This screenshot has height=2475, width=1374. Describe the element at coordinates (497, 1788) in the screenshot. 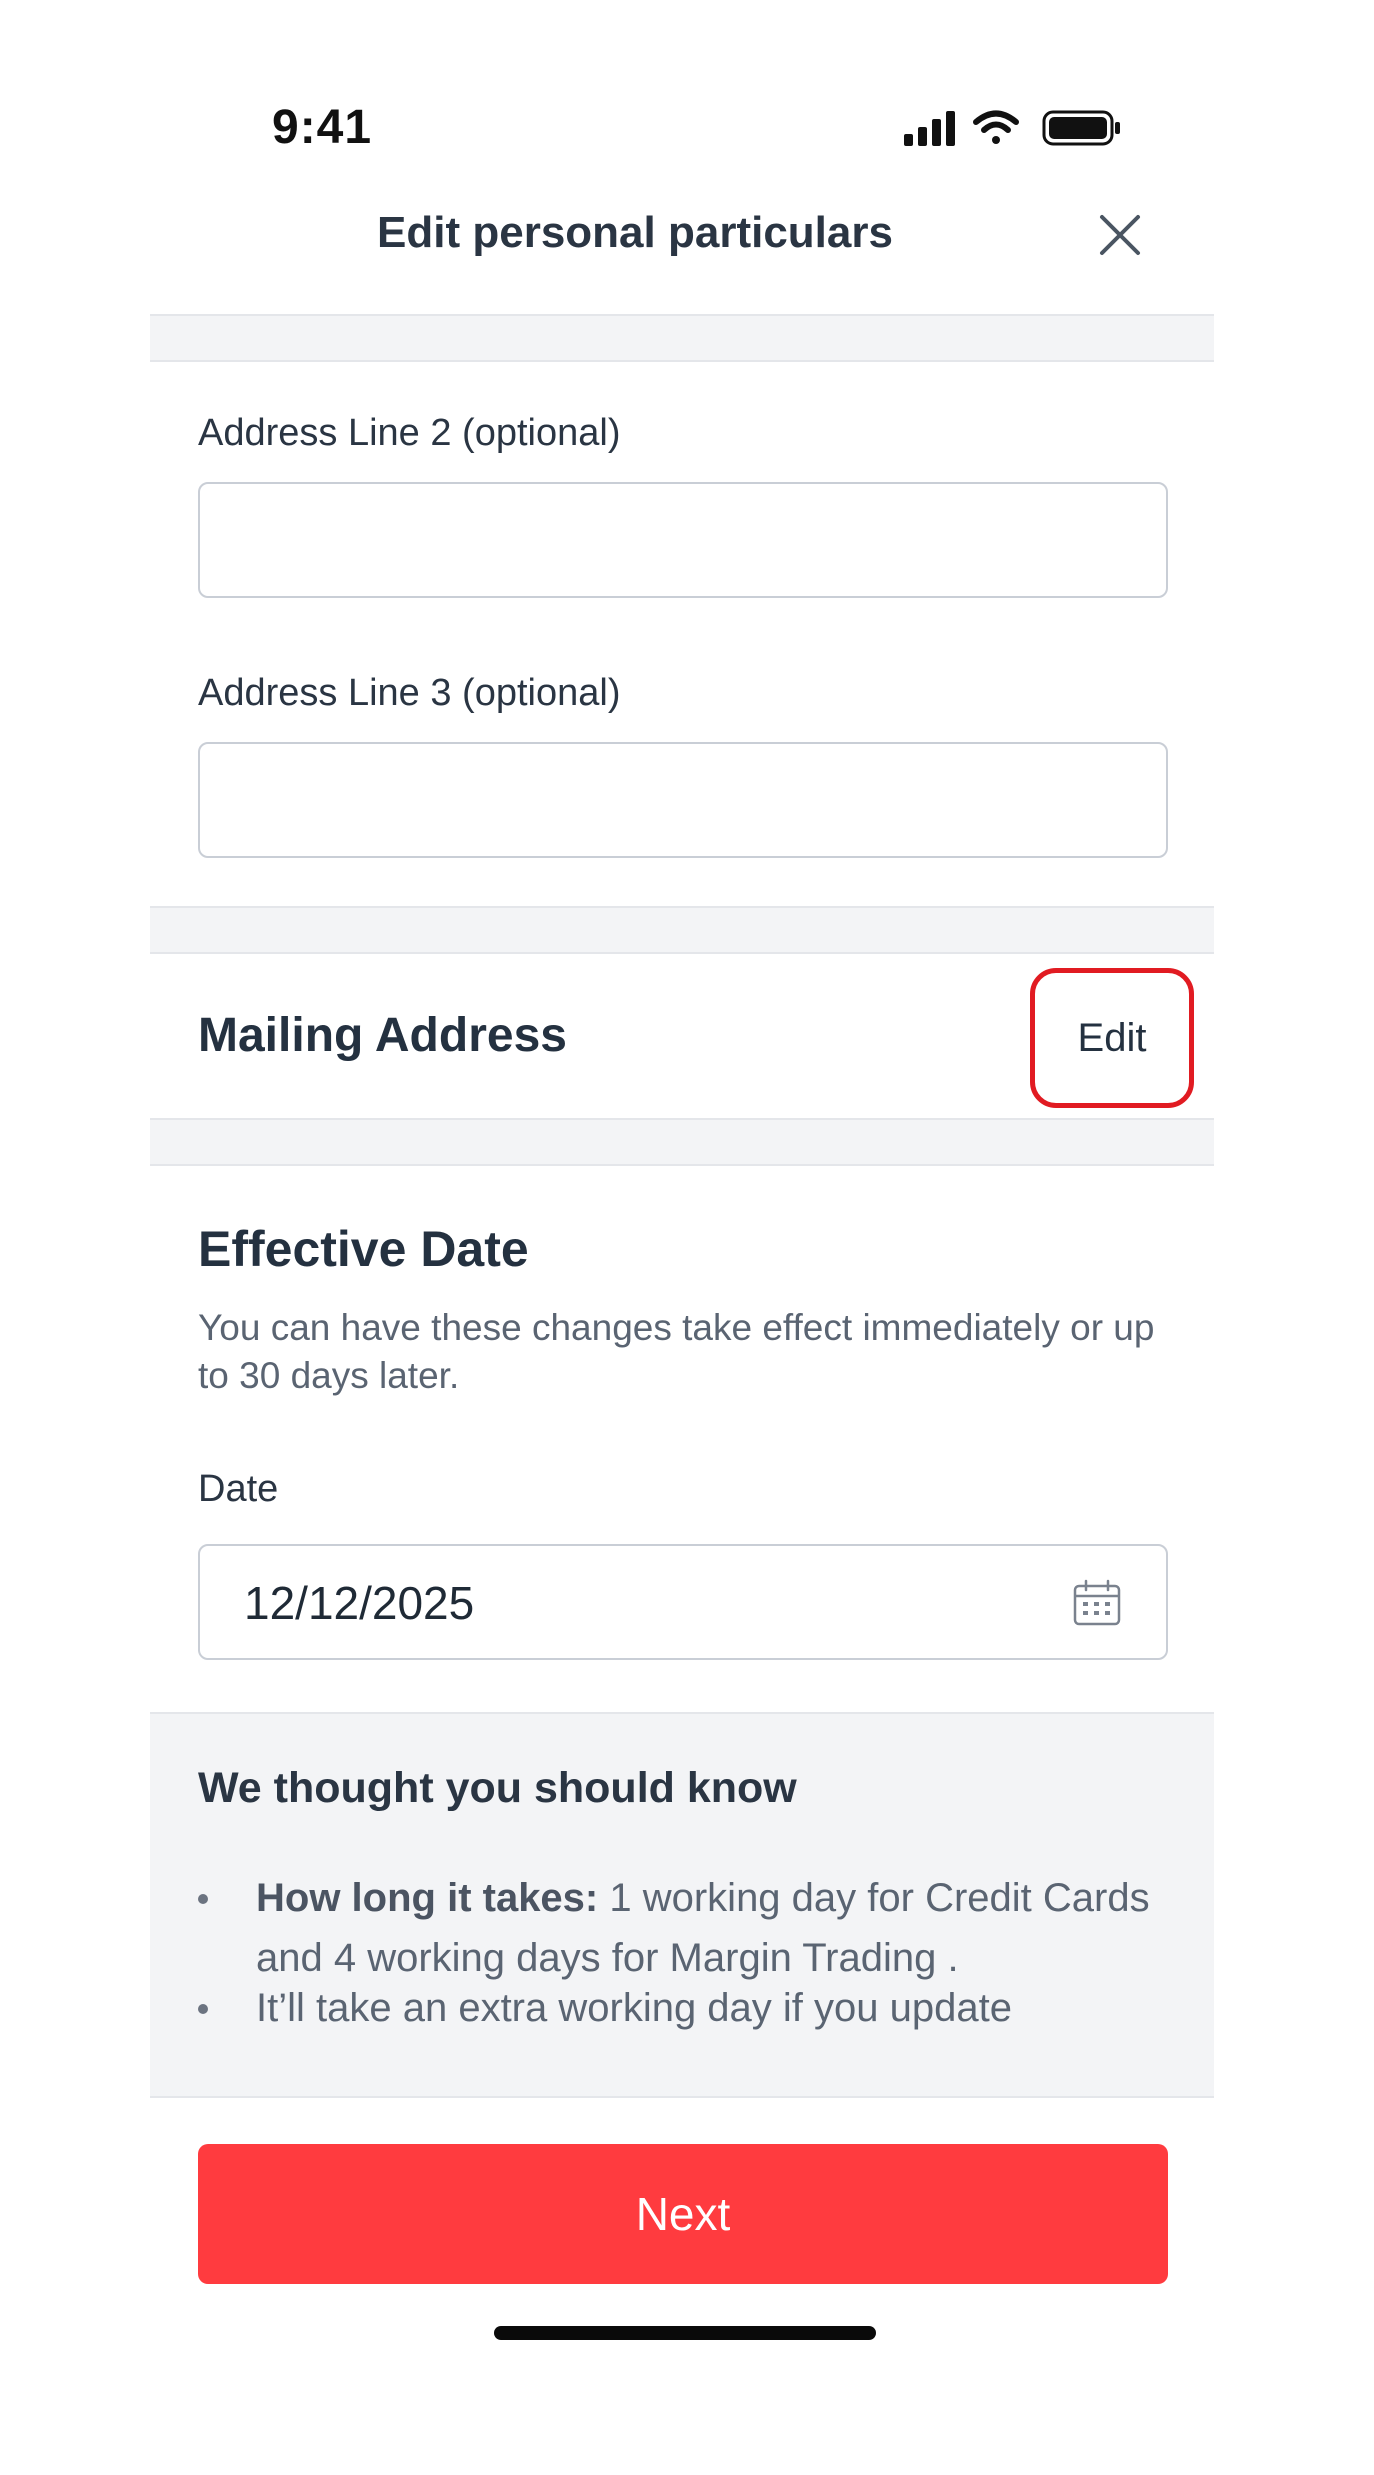

I see `info-title: We thought you should know` at that location.